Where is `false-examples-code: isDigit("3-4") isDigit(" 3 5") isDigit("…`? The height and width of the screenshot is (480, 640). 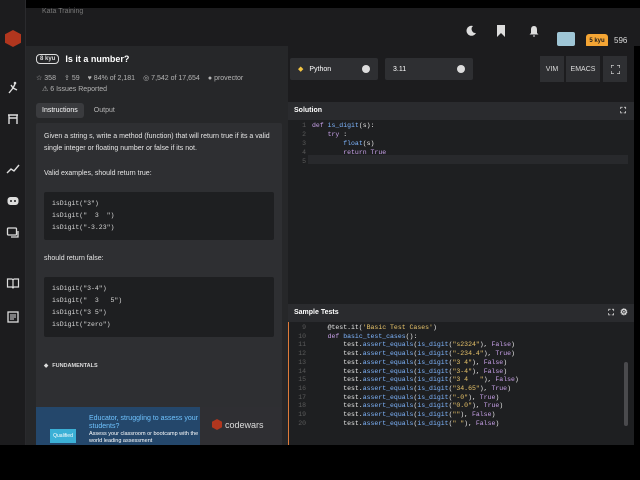
false-examples-code: isDigit("3-4") isDigit(" 3 5") isDigit("… is located at coordinates (159, 307).